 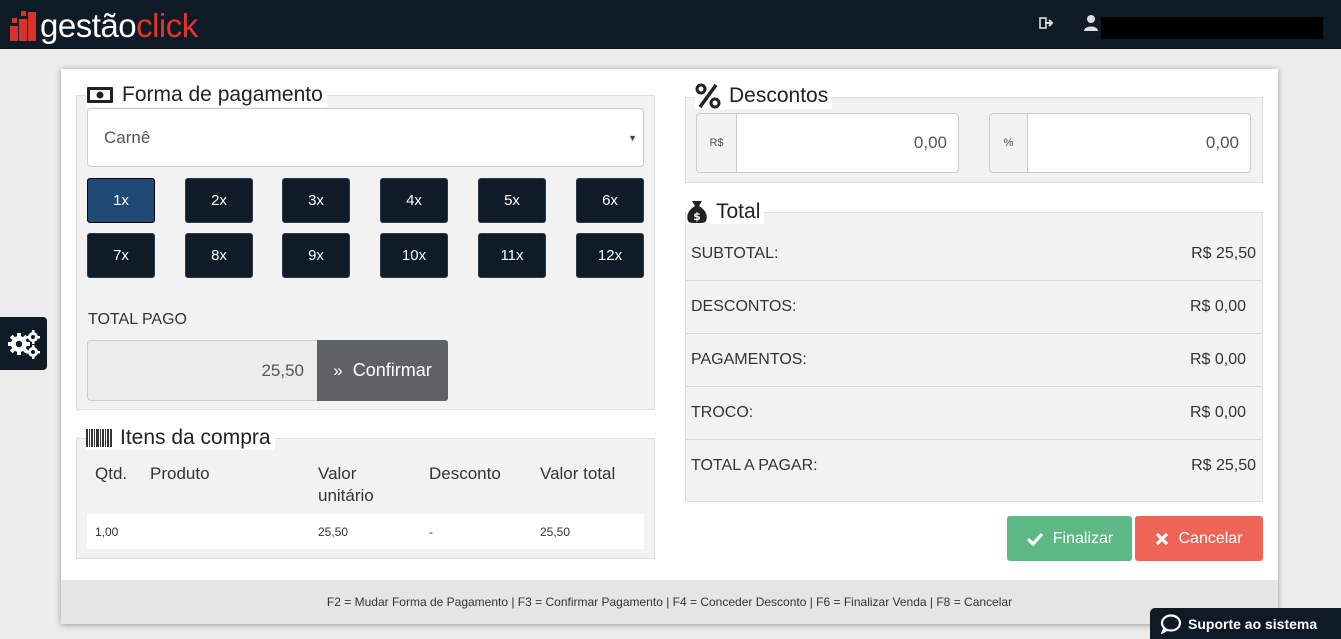 What do you see at coordinates (100, 95) in the screenshot?
I see `money-bill-icon` at bounding box center [100, 95].